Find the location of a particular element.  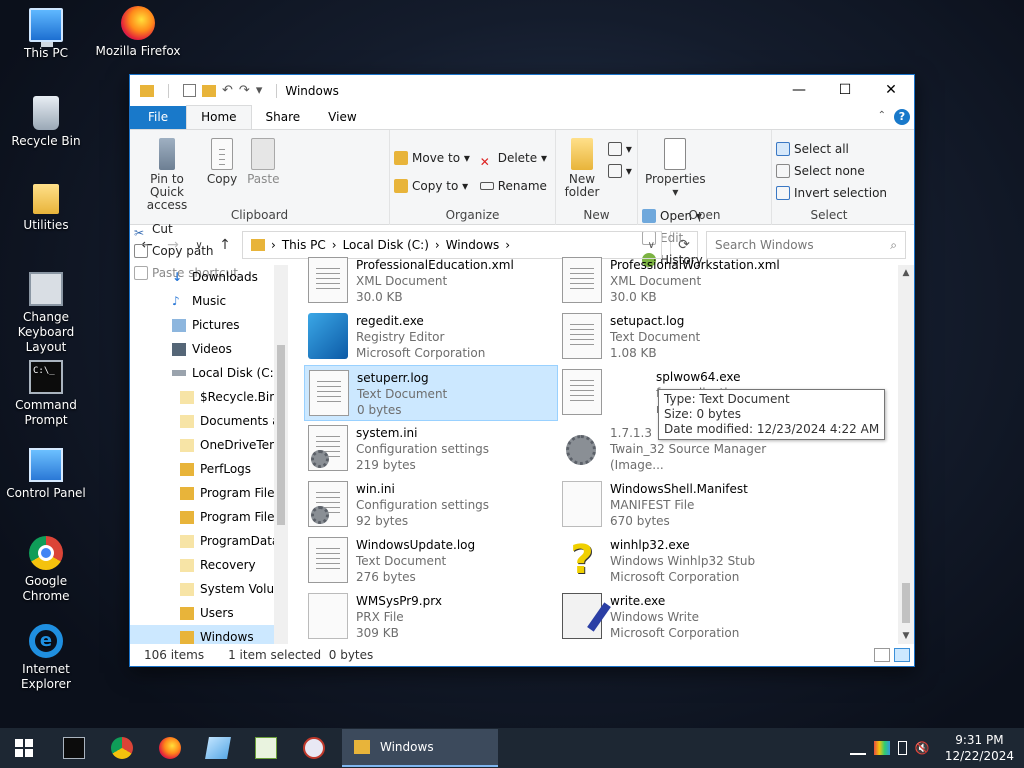

breadcrumb-windows: Windows is located at coordinates (473, 245).